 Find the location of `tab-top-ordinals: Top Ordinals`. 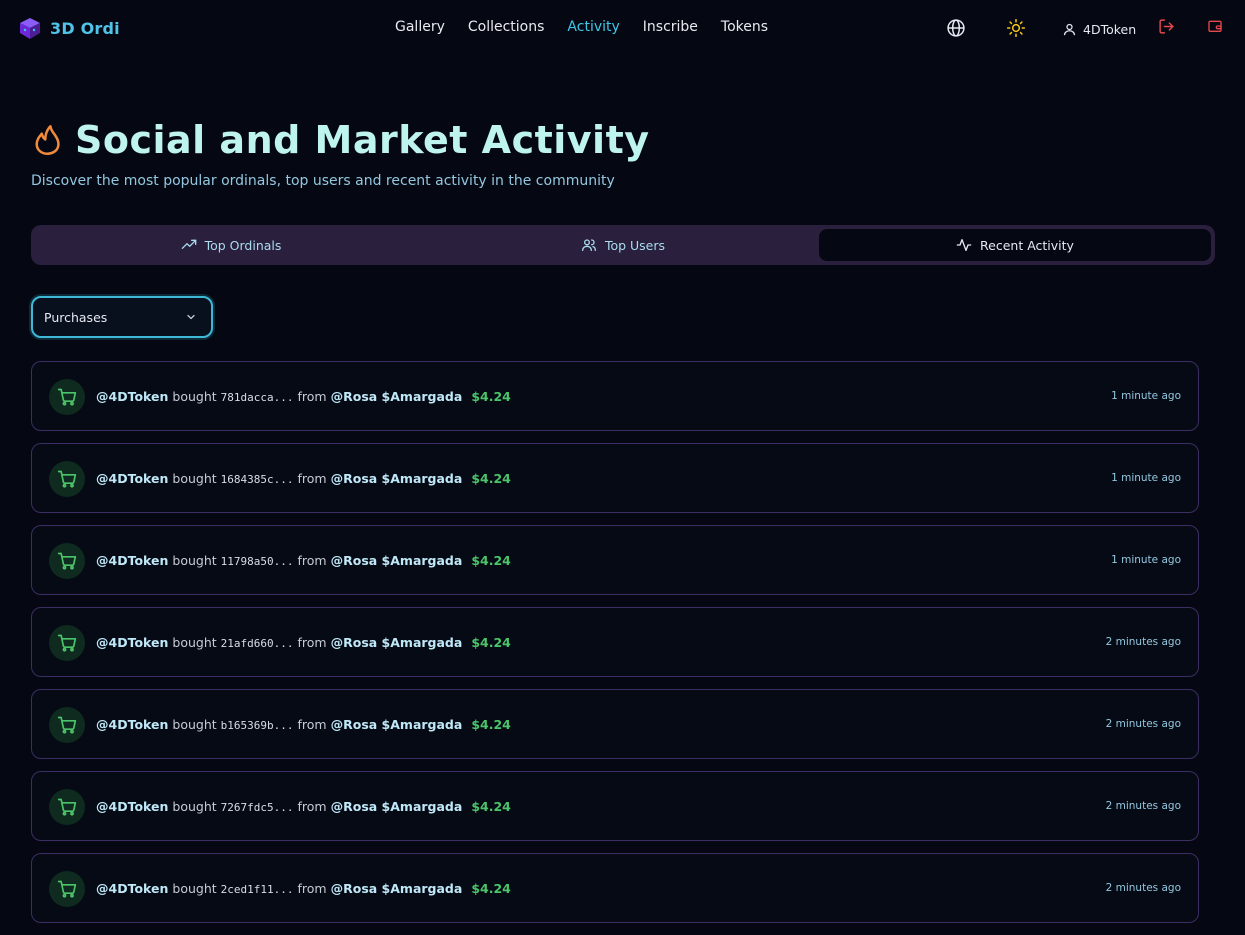

tab-top-ordinals: Top Ordinals is located at coordinates (231, 245).